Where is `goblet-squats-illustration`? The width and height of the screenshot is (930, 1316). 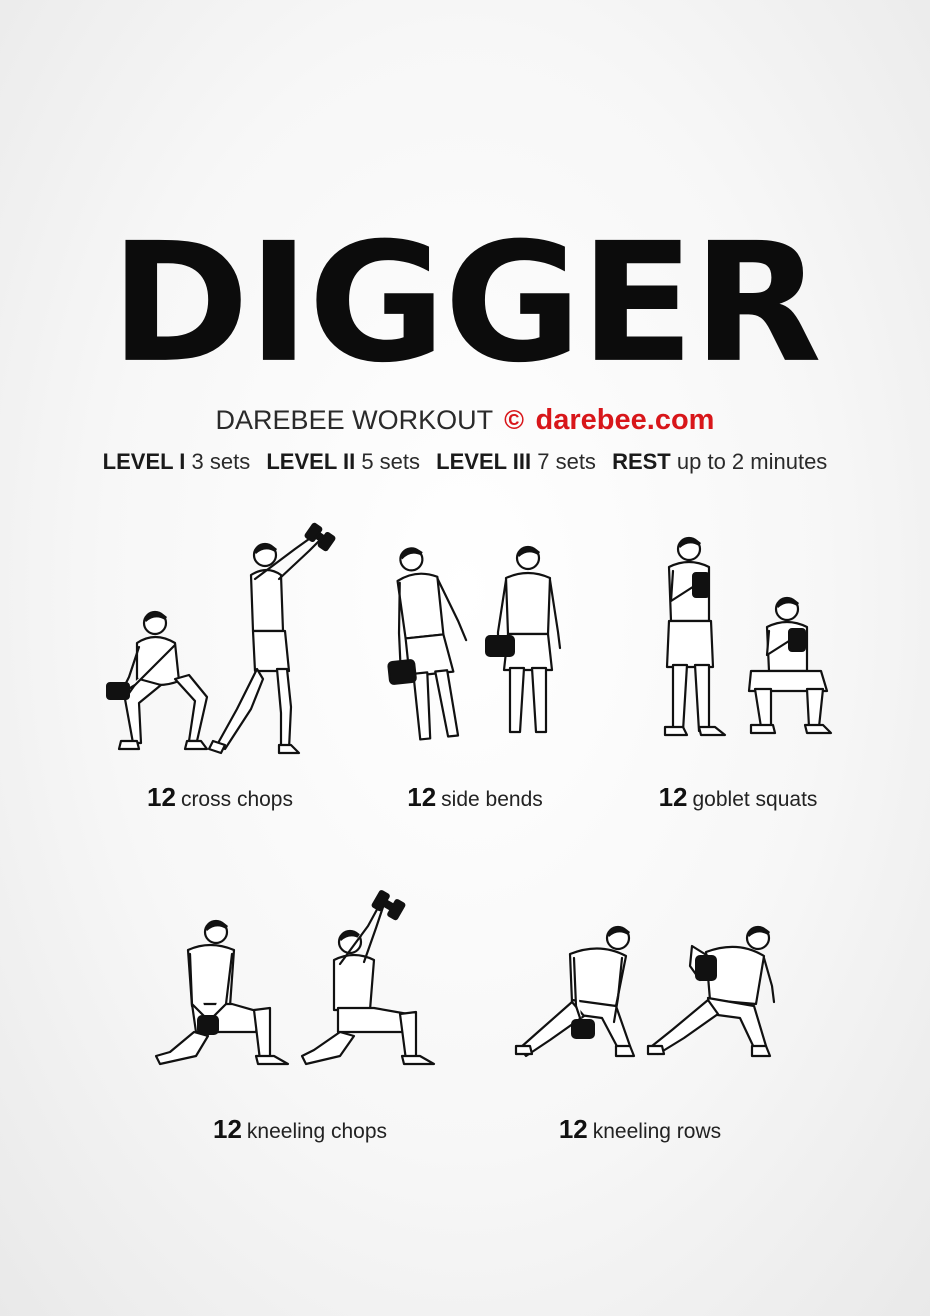 goblet-squats-illustration is located at coordinates (748, 636).